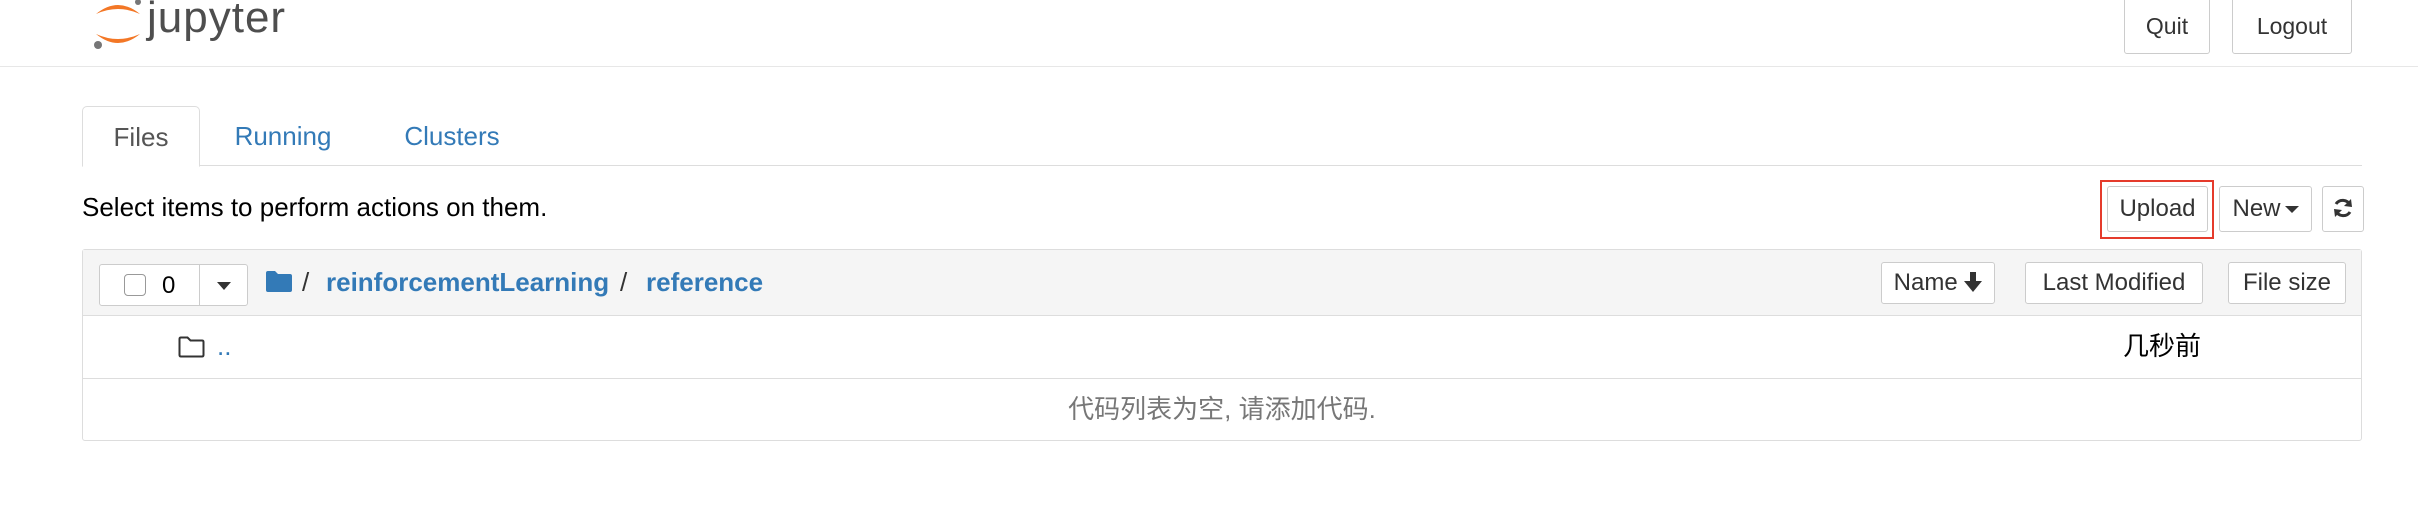  What do you see at coordinates (2162, 346) in the screenshot?
I see `last-modified-value: 几秒前` at bounding box center [2162, 346].